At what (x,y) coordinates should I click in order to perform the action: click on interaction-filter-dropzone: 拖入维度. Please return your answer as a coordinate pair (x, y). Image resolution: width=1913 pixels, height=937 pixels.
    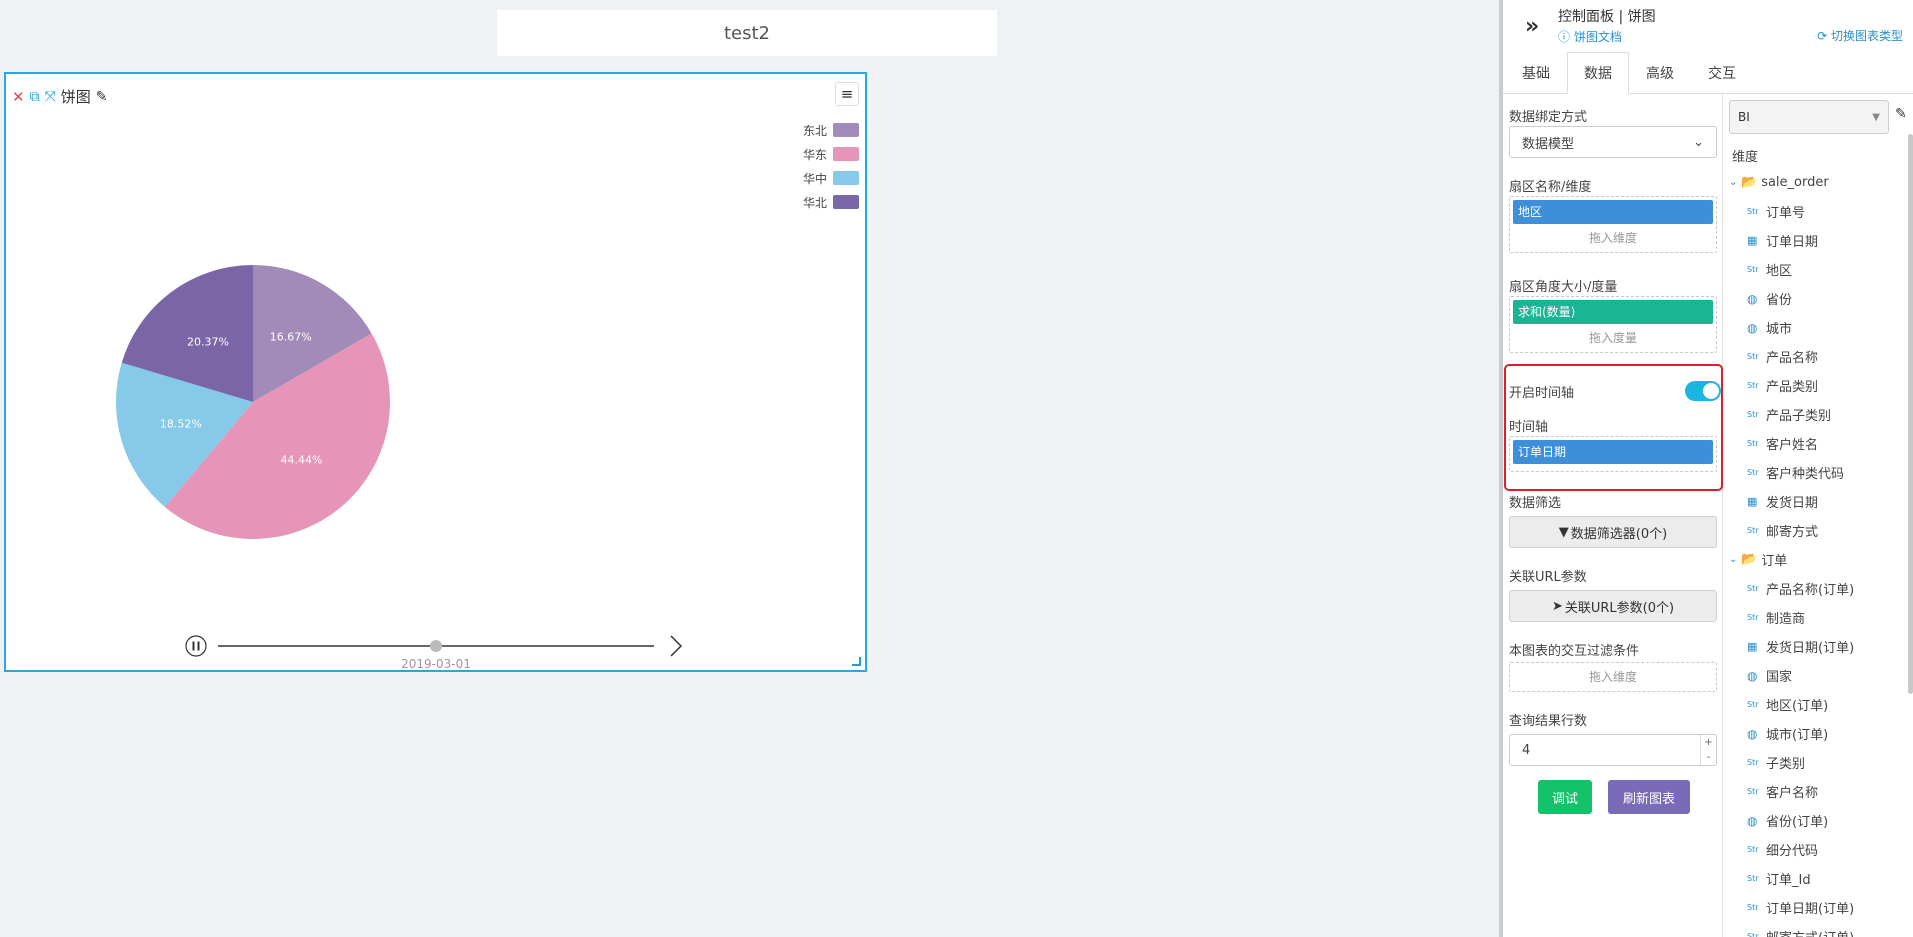
    Looking at the image, I should click on (1613, 677).